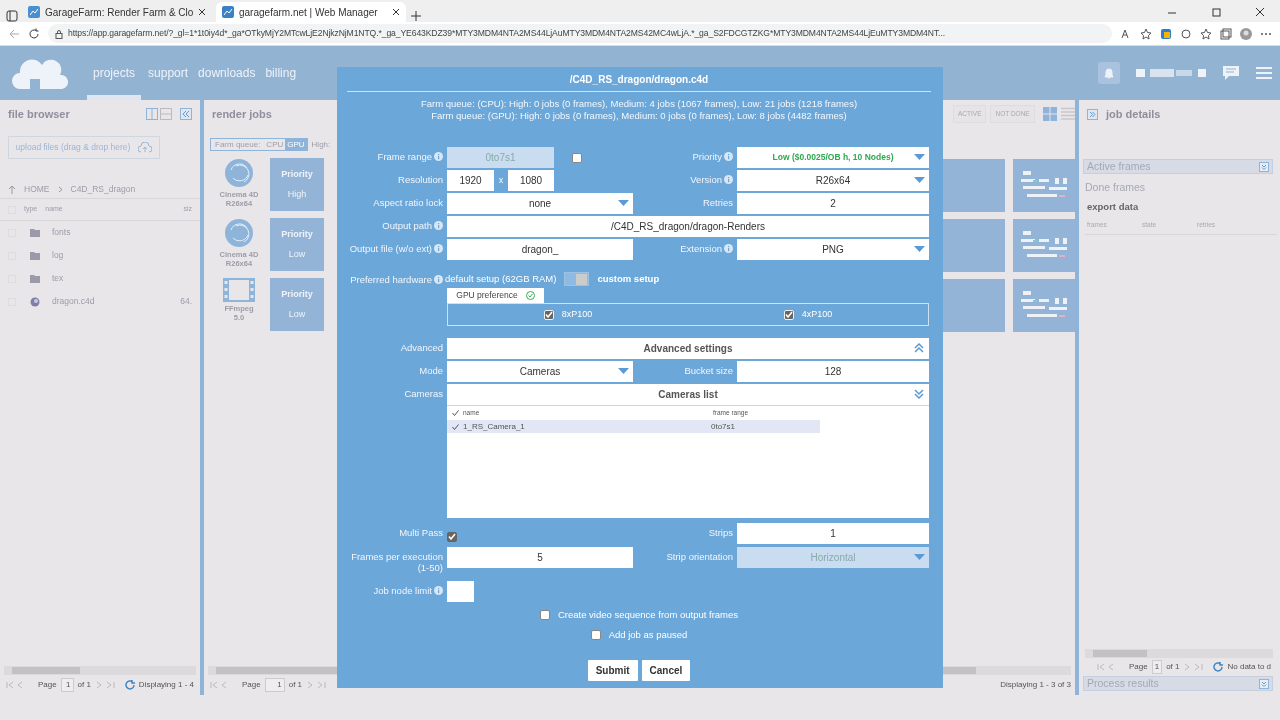 Image resolution: width=1280 pixels, height=720 pixels. Describe the element at coordinates (1109, 73) in the screenshot. I see `notifications-button` at that location.